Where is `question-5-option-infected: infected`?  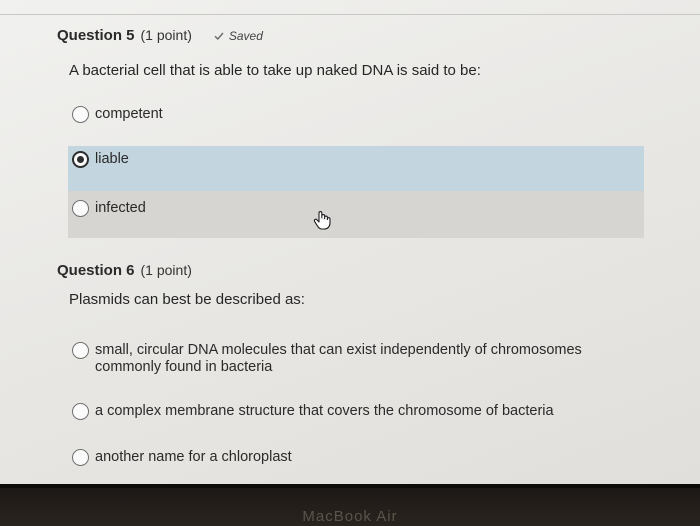
question-5-option-infected: infected is located at coordinates (356, 214).